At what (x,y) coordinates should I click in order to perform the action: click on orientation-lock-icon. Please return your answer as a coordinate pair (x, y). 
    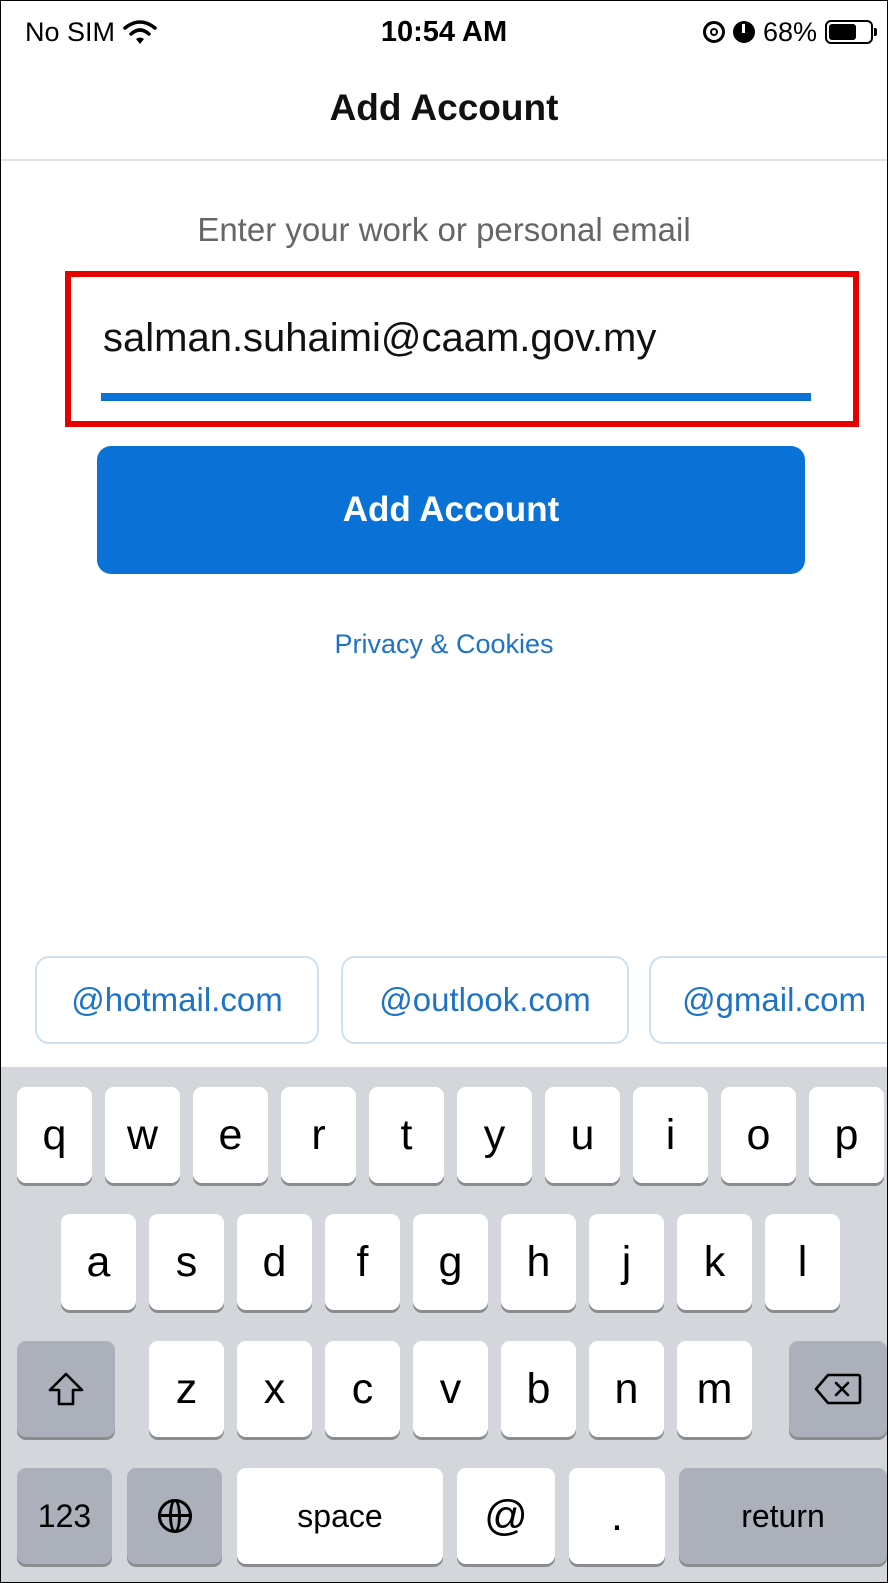
    Looking at the image, I should click on (713, 32).